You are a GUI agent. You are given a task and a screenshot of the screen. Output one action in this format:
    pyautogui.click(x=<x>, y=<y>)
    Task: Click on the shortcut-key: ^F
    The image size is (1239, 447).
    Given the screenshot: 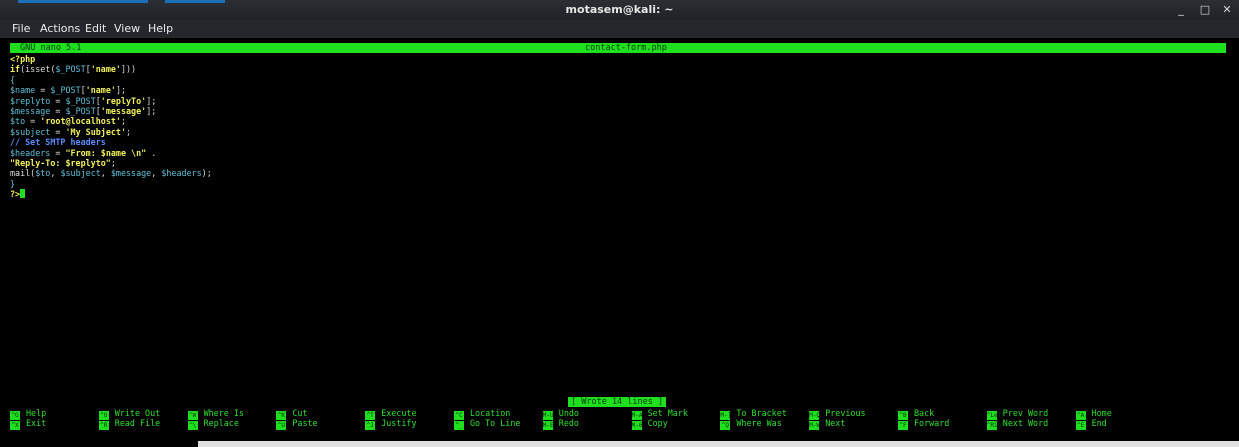 What is the action you would take?
    pyautogui.click(x=903, y=426)
    